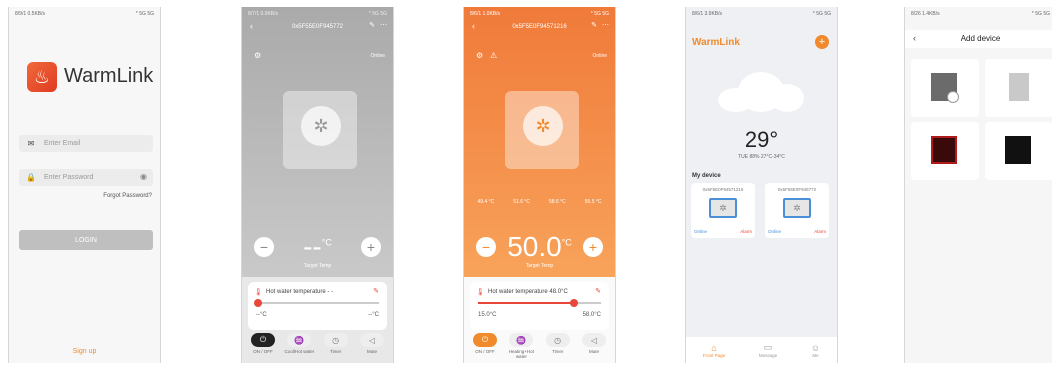 Image resolution: width=1052 pixels, height=369 pixels. Describe the element at coordinates (261, 315) in the screenshot. I see `range-min: --°C` at that location.